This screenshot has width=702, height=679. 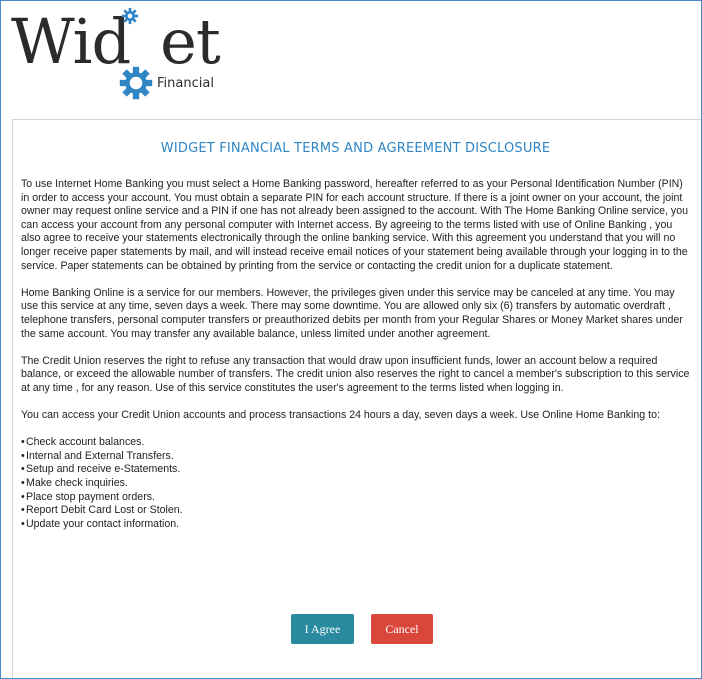 I want to click on list-item: •Place stop payment orders., so click(x=88, y=496).